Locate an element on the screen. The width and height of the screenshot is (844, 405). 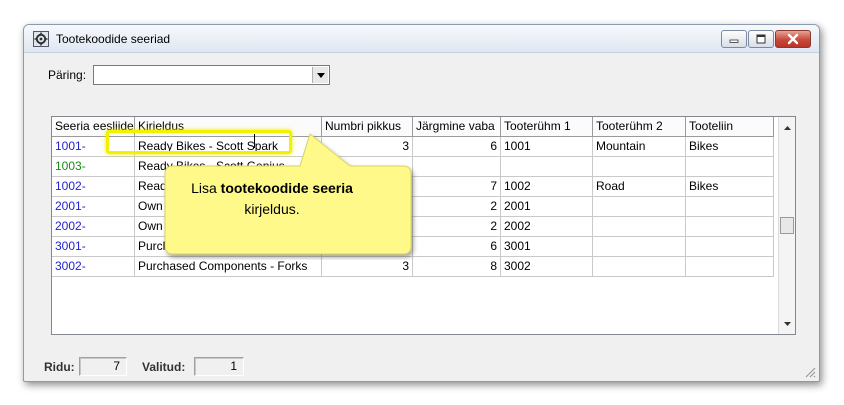
cell-prefix: 1003- is located at coordinates (93, 167).